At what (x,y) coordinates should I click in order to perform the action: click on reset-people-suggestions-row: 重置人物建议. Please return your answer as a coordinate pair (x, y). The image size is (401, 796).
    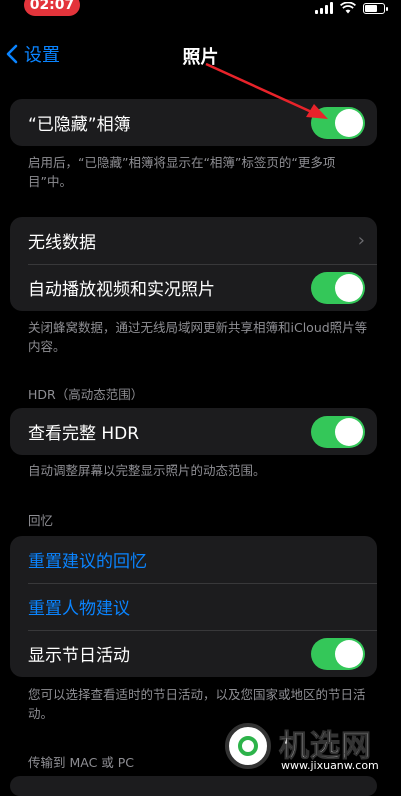
    Looking at the image, I should click on (193, 606).